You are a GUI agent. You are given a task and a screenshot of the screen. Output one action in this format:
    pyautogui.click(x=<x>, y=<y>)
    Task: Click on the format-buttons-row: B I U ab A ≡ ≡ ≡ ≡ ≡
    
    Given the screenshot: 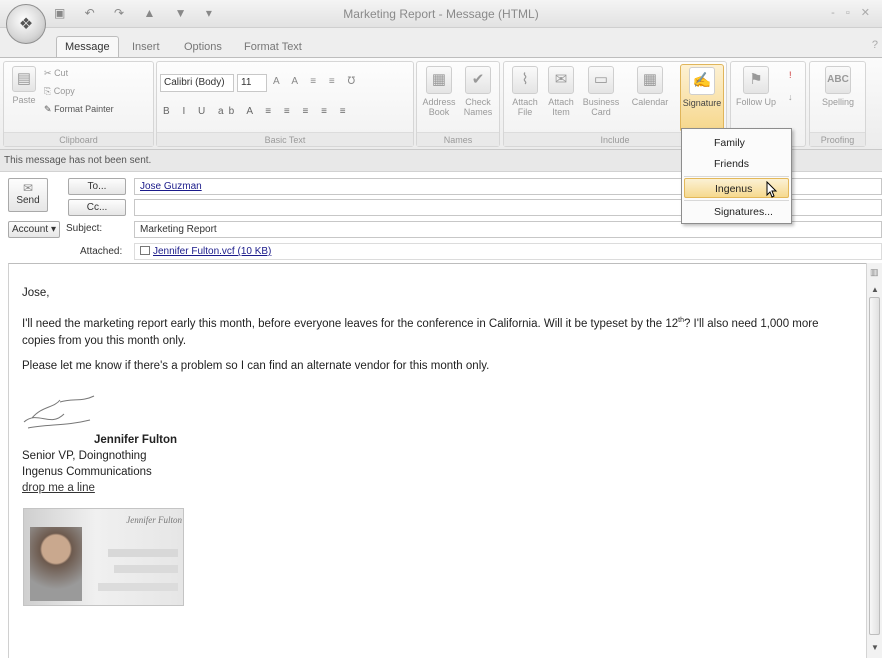 What is the action you would take?
    pyautogui.click(x=257, y=111)
    